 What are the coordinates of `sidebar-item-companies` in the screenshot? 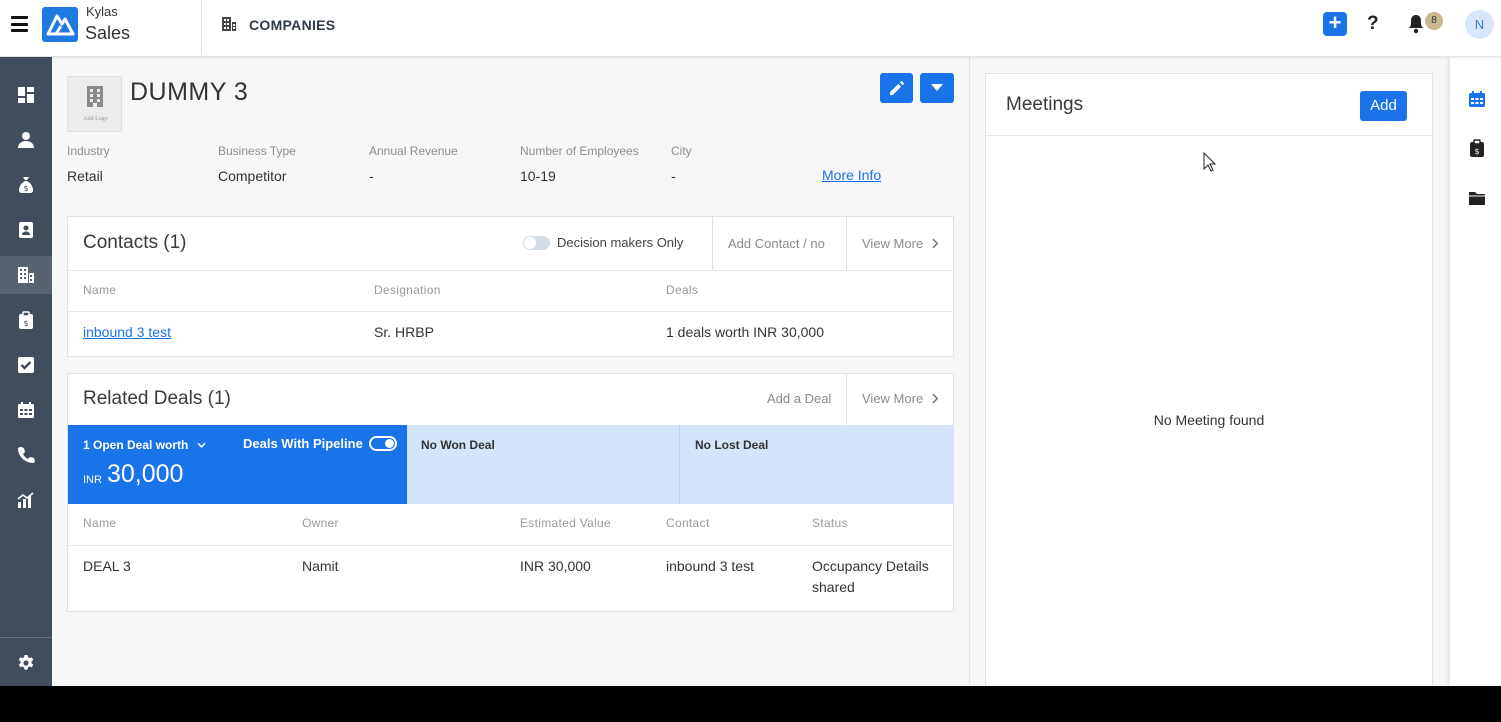 It's located at (26, 275).